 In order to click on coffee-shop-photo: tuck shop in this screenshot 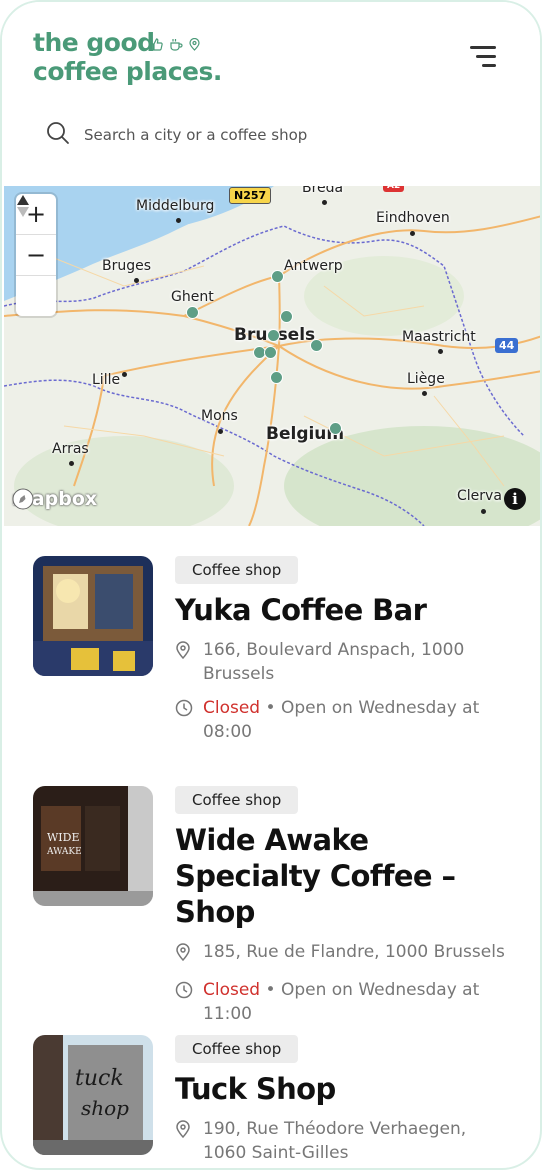, I will do `click(93, 1095)`.